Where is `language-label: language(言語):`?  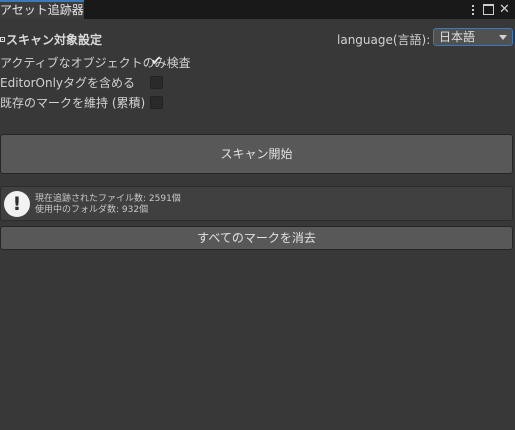
language-label: language(言語): is located at coordinates (384, 40).